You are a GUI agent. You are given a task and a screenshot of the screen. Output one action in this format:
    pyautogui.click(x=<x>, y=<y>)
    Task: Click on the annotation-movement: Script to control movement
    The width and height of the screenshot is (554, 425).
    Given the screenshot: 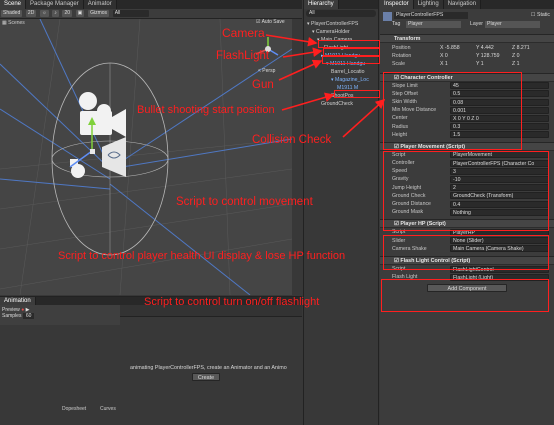 What is the action you would take?
    pyautogui.click(x=244, y=202)
    